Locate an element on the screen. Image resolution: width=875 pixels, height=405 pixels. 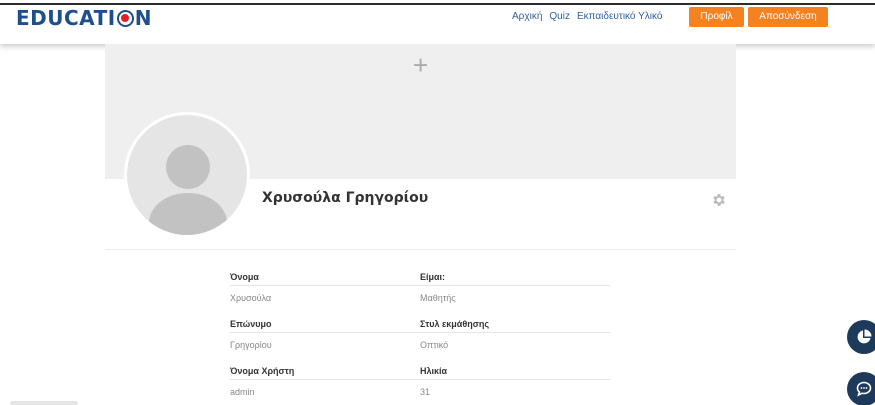
field-first-name: Όνομα Χρυσούλα is located at coordinates (325, 286).